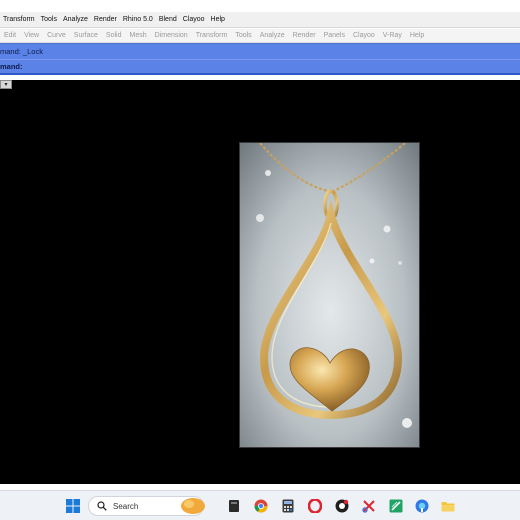 This screenshot has width=520, height=520. I want to click on widget-icon, so click(193, 506).